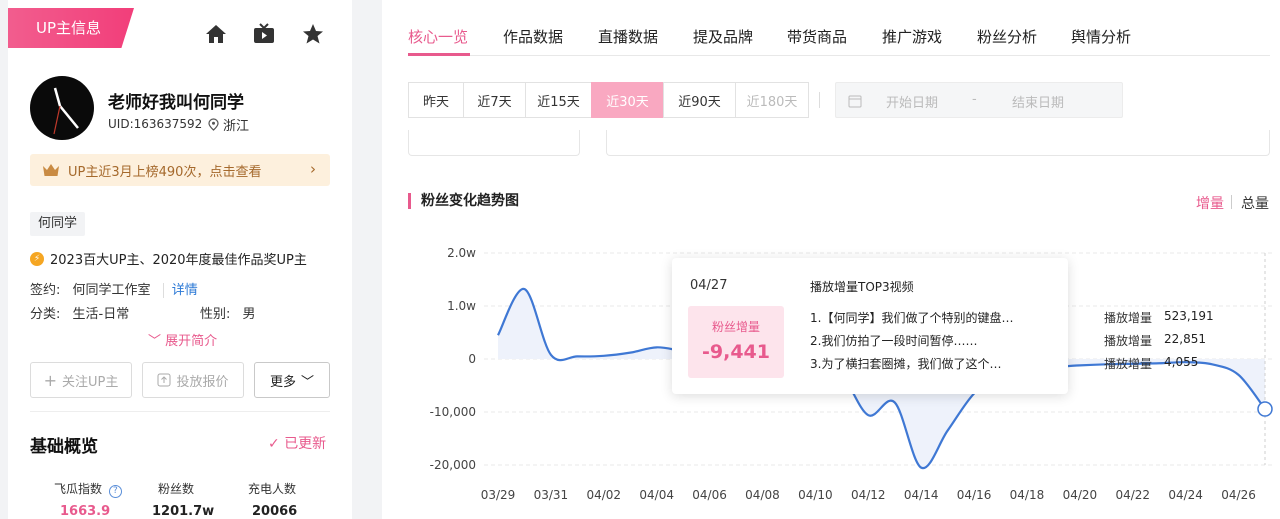  What do you see at coordinates (1101, 36) in the screenshot?
I see `tab-sentiment: 舆情分析` at bounding box center [1101, 36].